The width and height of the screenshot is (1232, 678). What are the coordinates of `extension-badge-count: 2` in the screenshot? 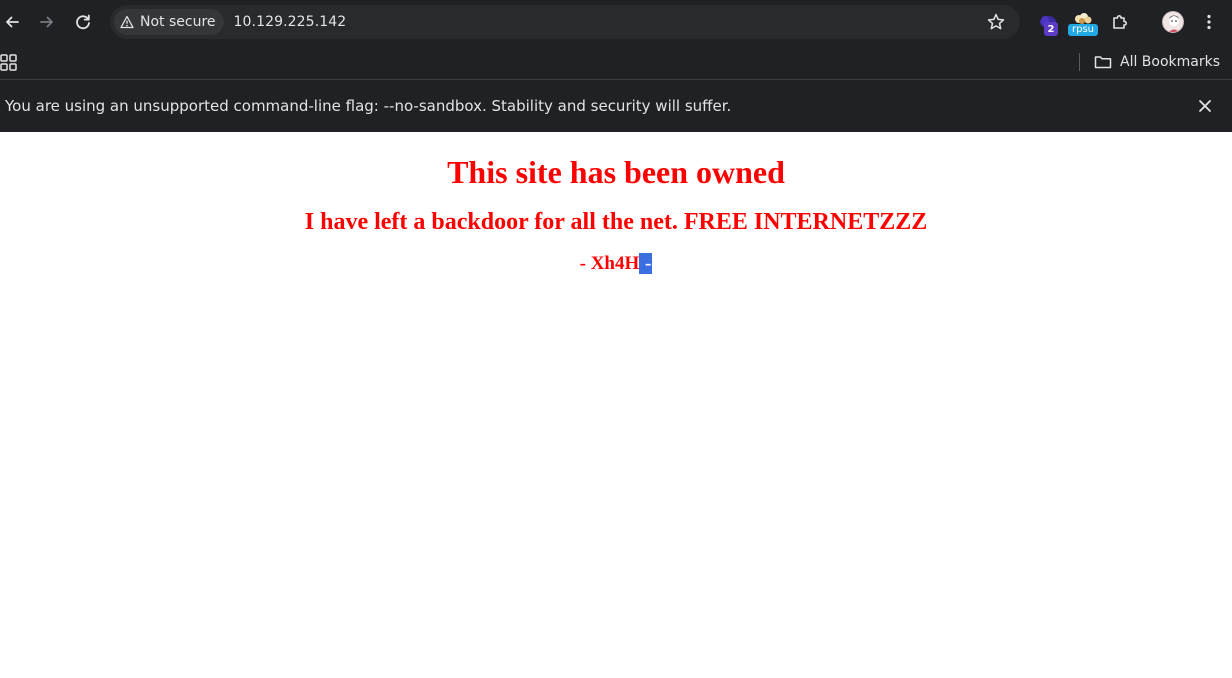 It's located at (1051, 29).